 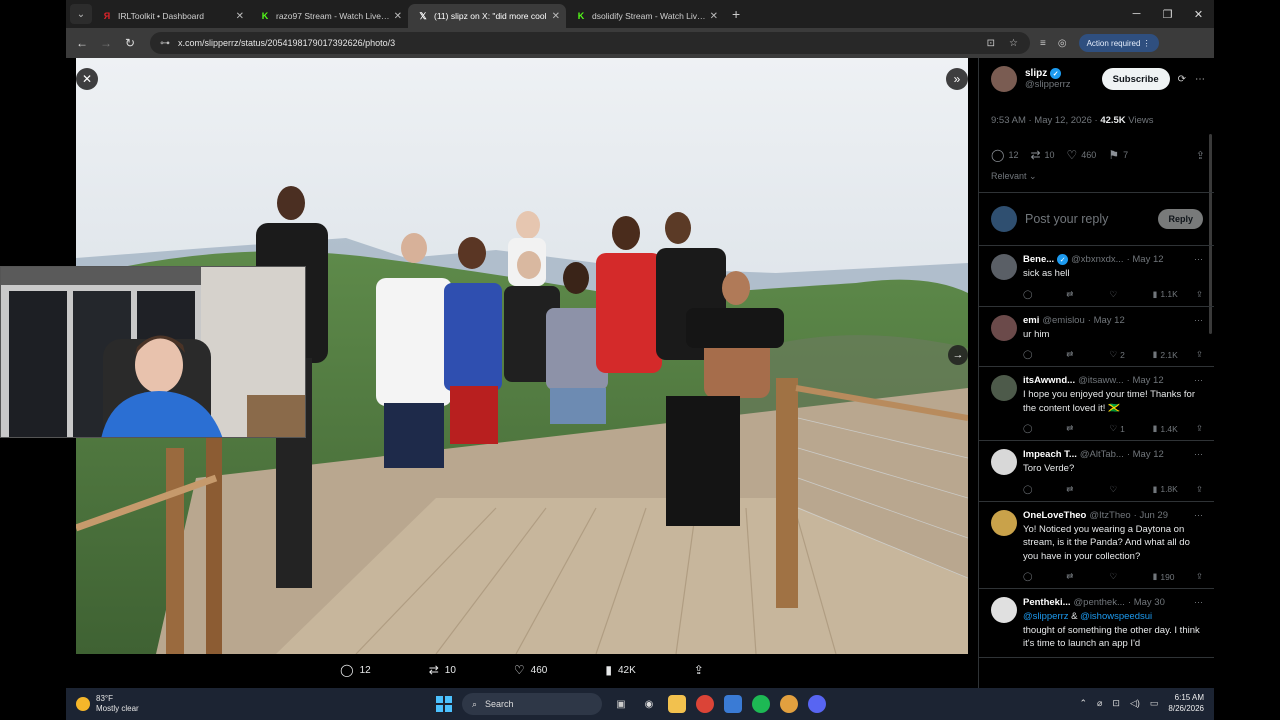 I want to click on views-stat: ▮ 1.1K, so click(x=1174, y=294).